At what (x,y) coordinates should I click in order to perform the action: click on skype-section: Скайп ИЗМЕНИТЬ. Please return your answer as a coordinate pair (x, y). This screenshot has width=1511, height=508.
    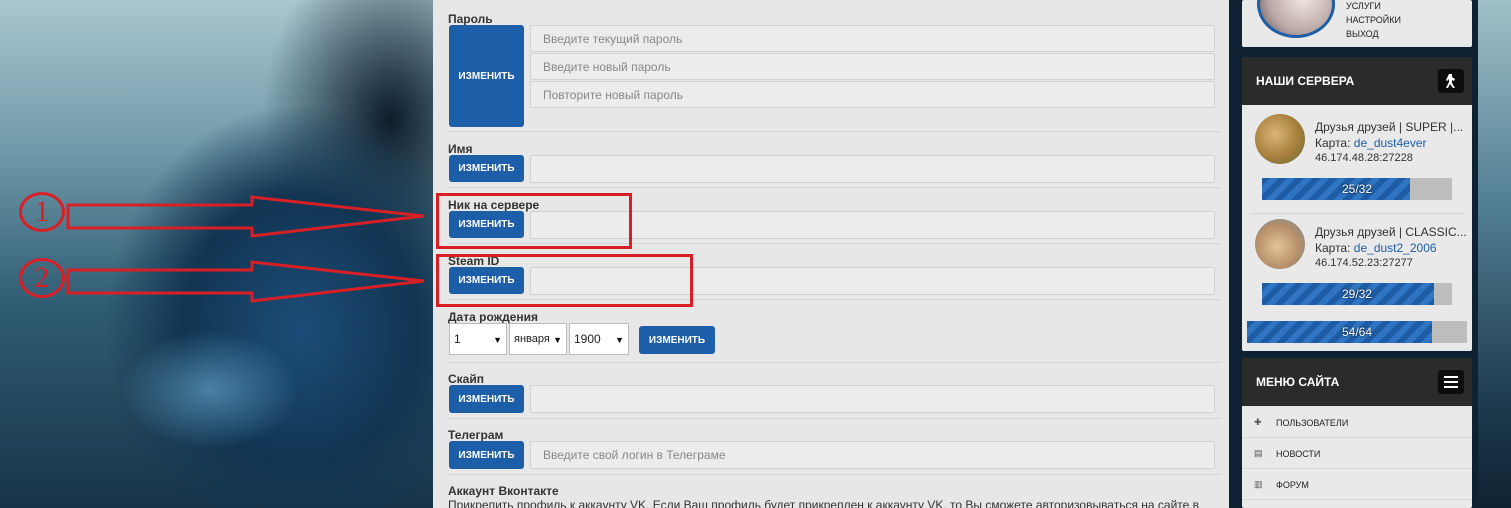
    Looking at the image, I should click on (834, 394).